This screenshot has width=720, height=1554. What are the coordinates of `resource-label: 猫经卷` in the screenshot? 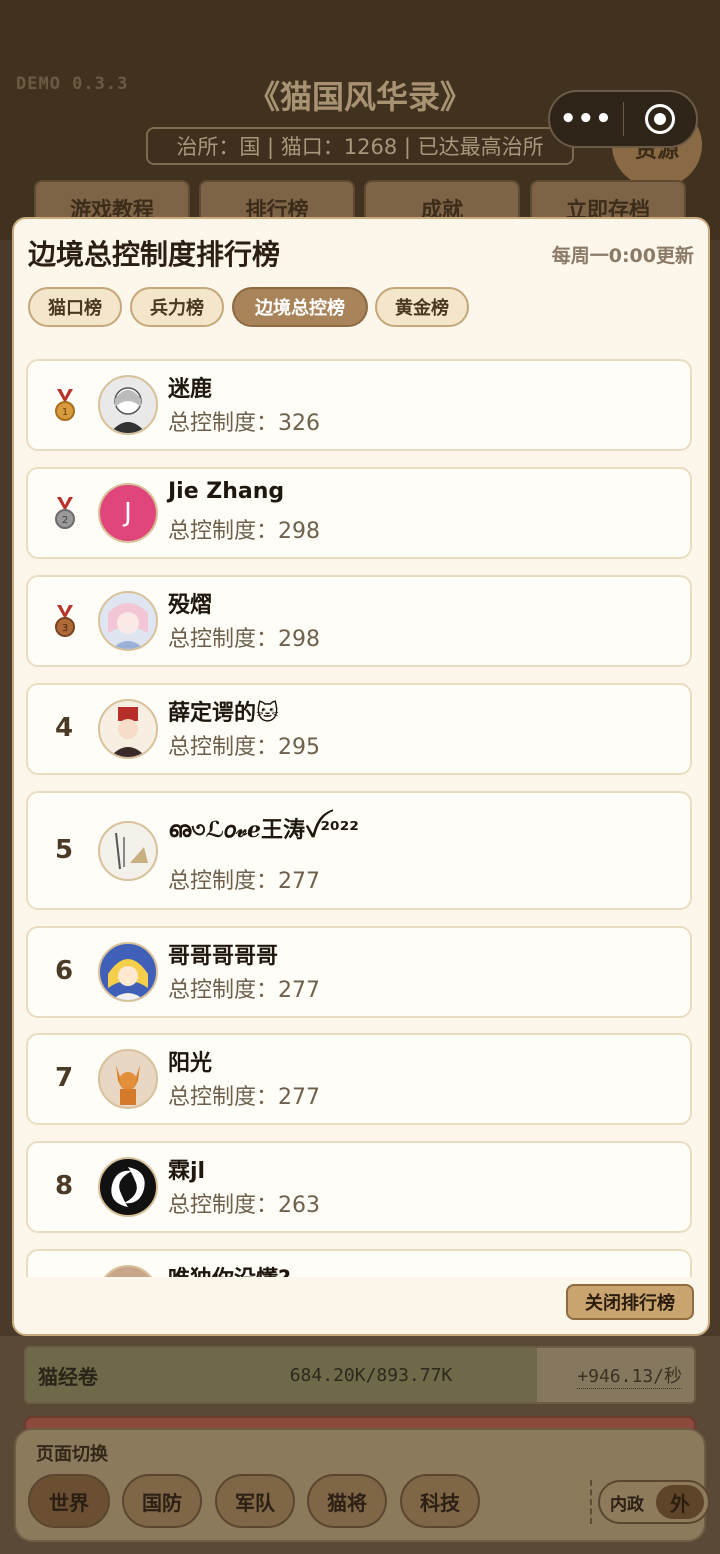 It's located at (68, 1376).